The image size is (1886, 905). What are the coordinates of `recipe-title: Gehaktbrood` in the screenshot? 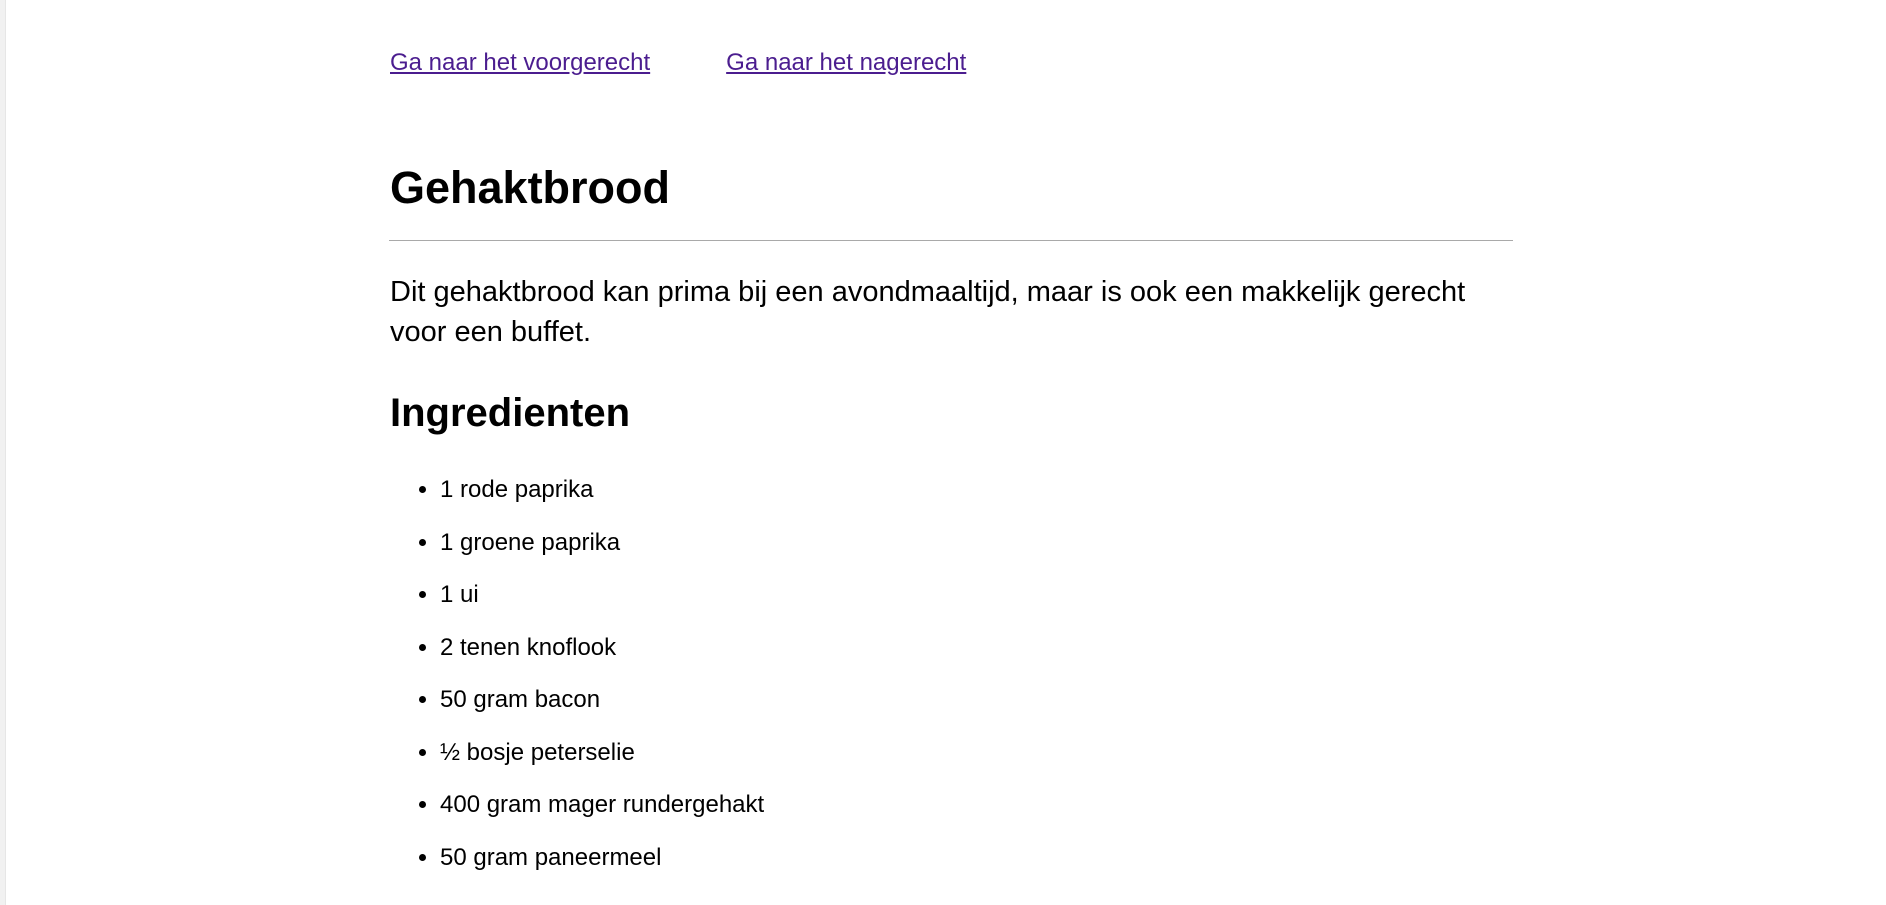 It's located at (530, 187).